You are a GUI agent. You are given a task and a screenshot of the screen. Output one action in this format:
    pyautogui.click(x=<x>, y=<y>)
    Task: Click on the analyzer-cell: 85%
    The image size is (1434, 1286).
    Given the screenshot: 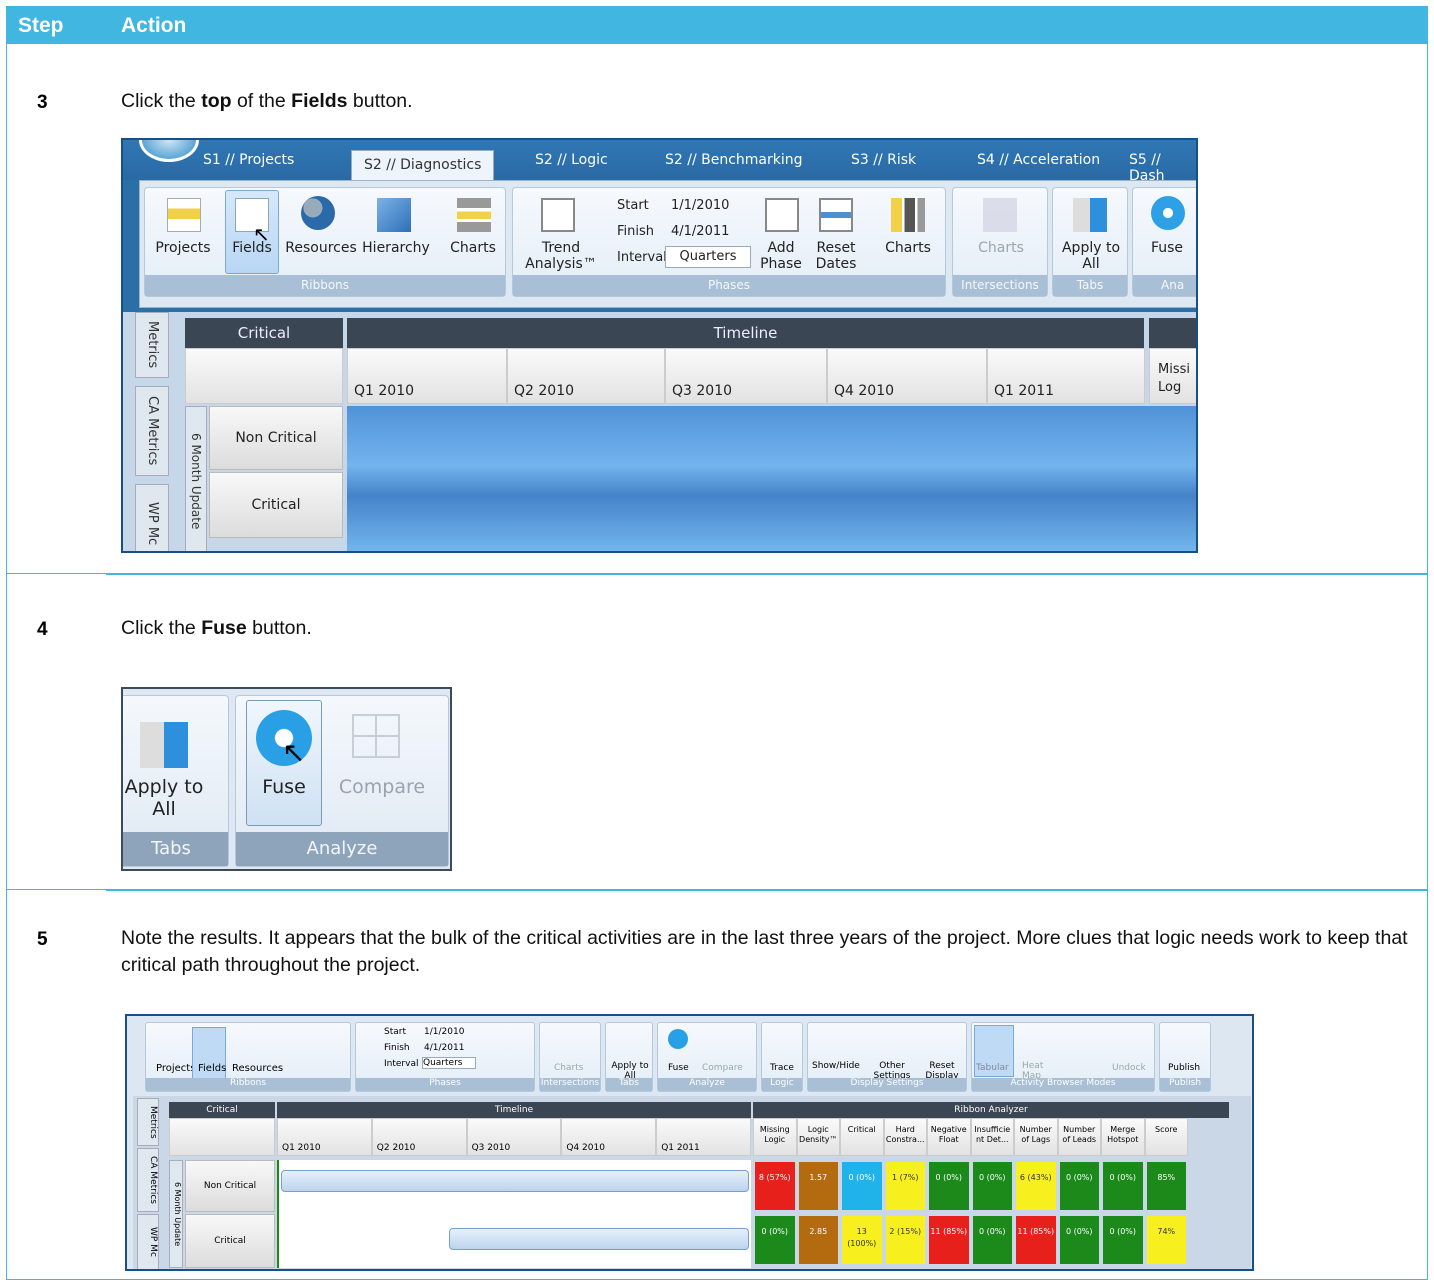 What is the action you would take?
    pyautogui.click(x=1166, y=1186)
    